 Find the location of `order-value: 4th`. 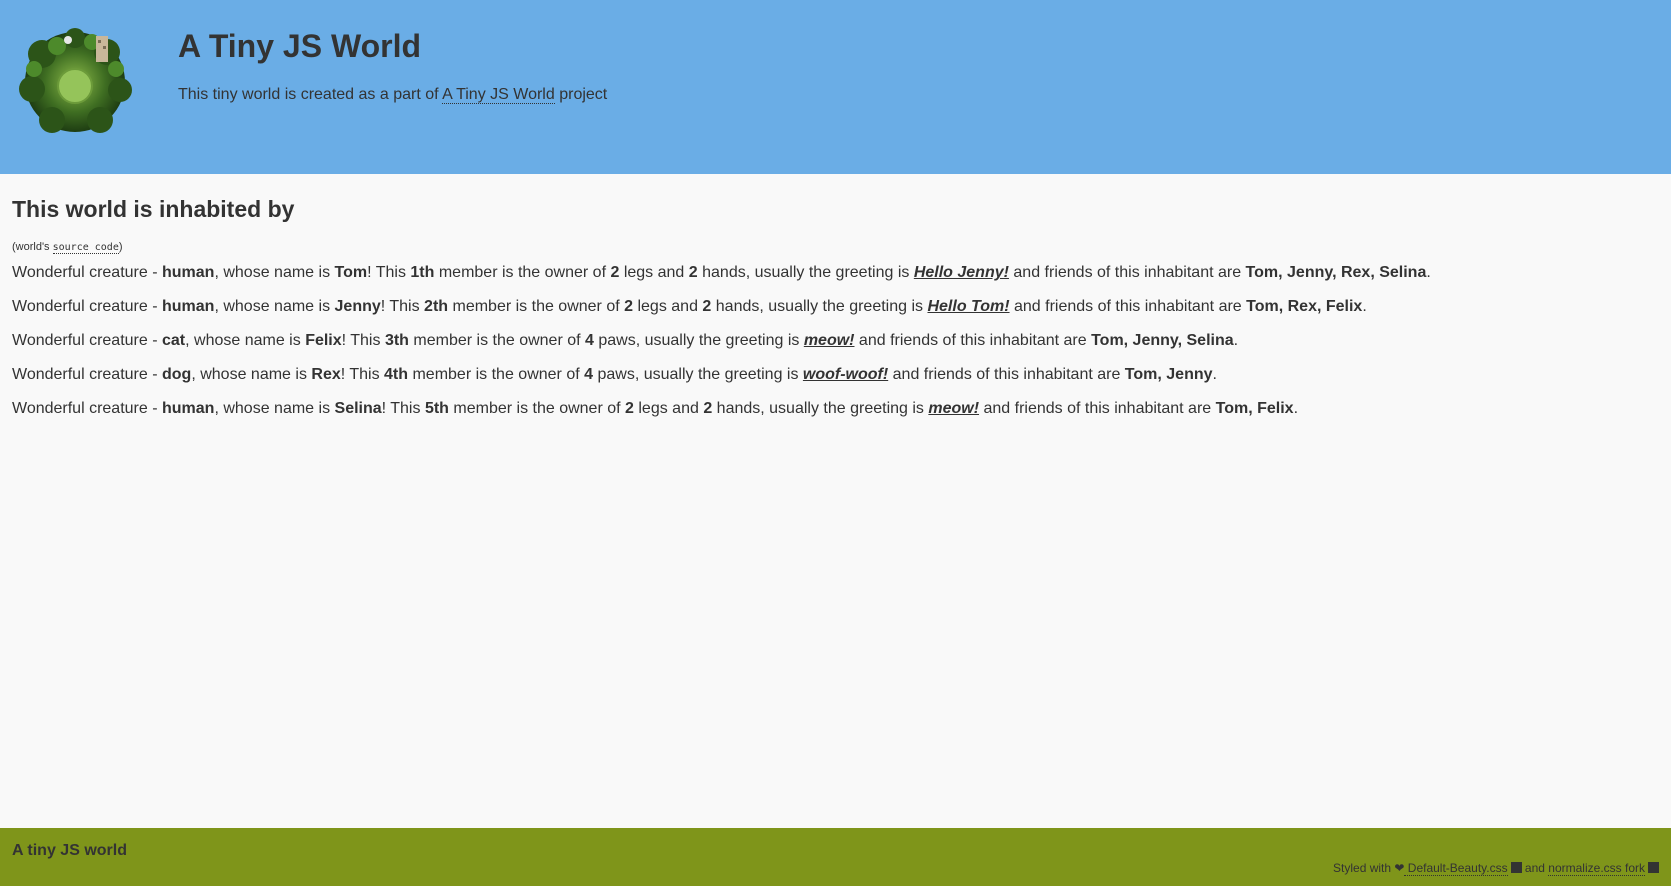

order-value: 4th is located at coordinates (396, 374).